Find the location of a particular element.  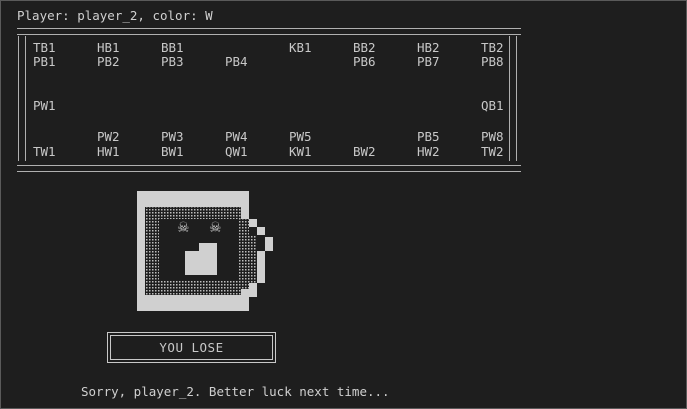

board-cell: PW3 is located at coordinates (172, 136).